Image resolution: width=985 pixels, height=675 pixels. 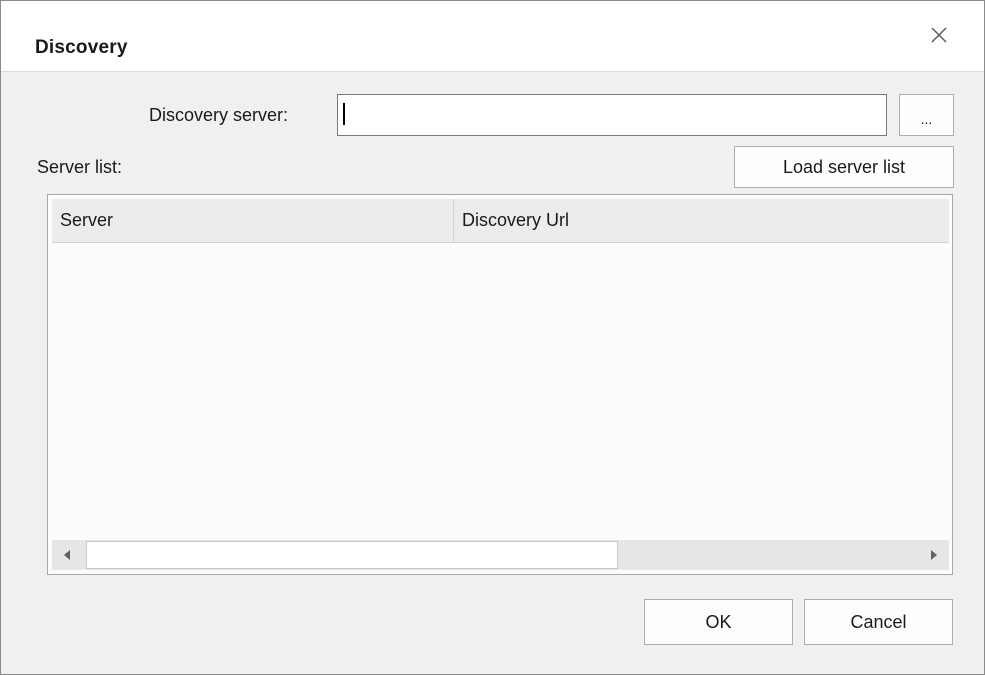 I want to click on dialog-title: Discovery, so click(x=81, y=47).